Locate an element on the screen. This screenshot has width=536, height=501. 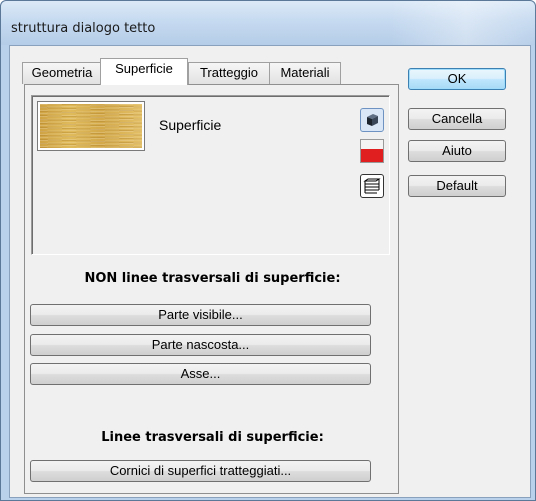
3d-cube-icon is located at coordinates (372, 120).